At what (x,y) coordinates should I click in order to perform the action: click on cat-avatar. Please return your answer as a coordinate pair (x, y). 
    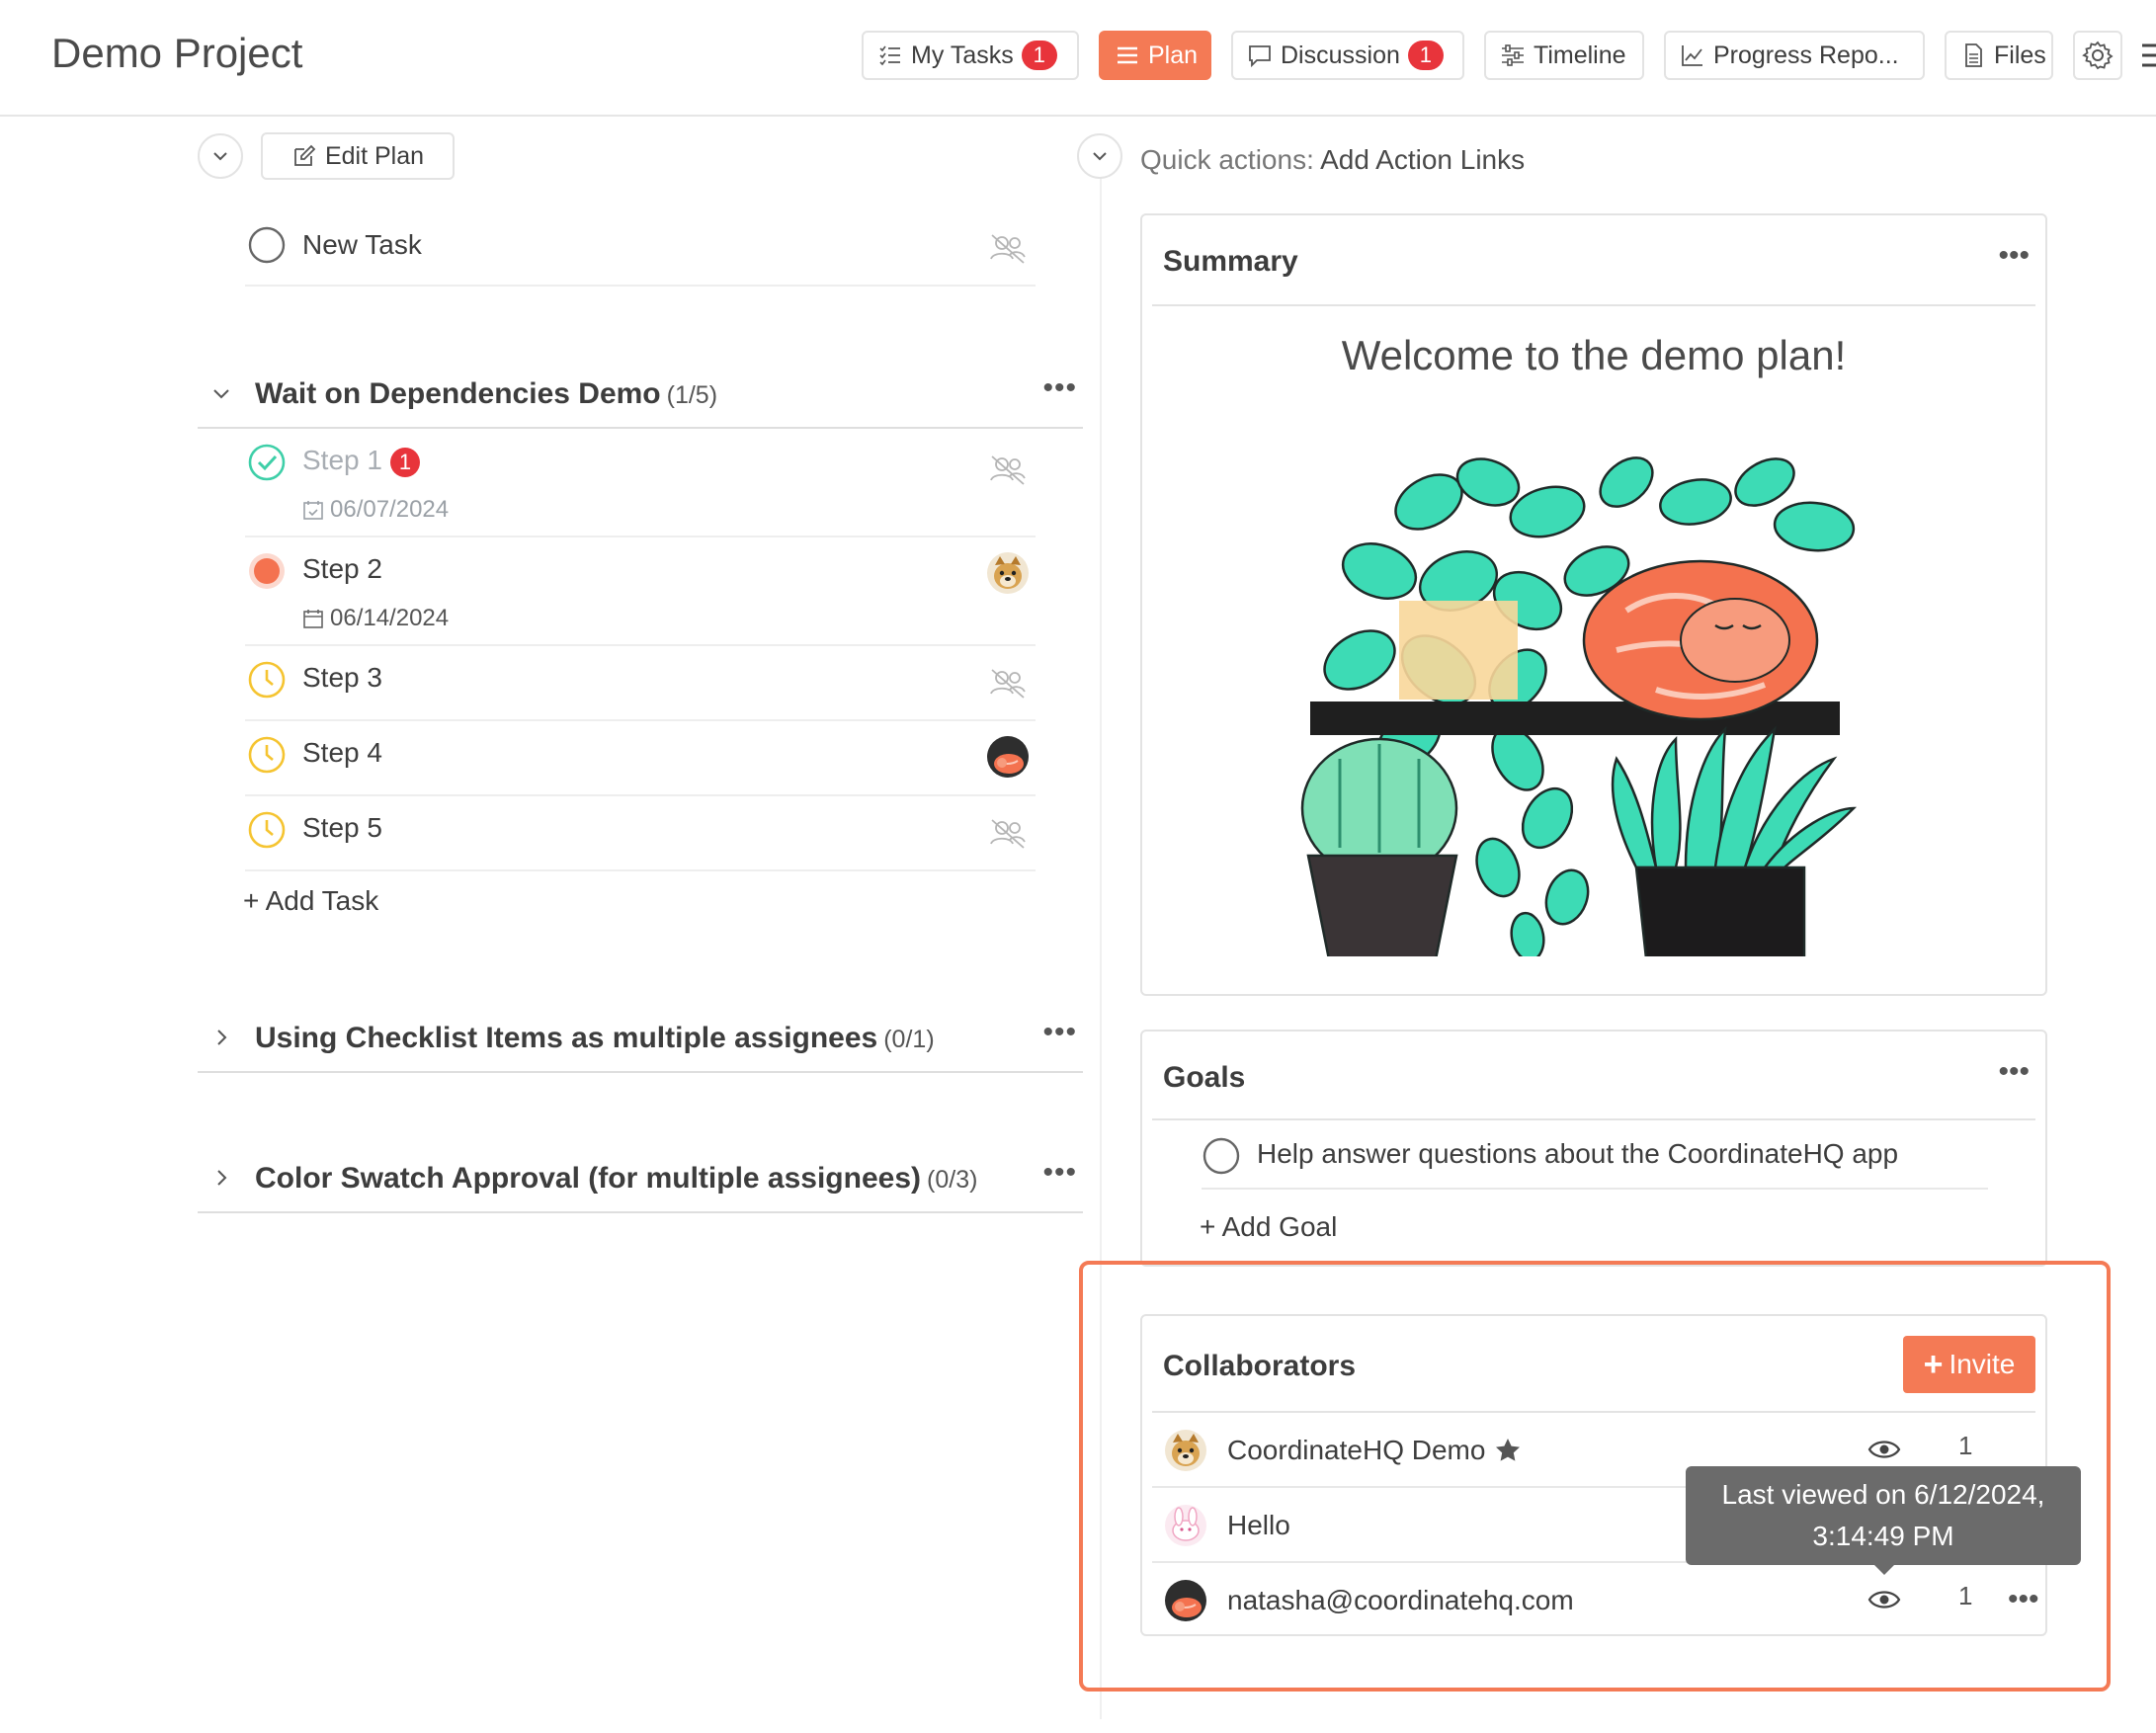
    Looking at the image, I should click on (1008, 757).